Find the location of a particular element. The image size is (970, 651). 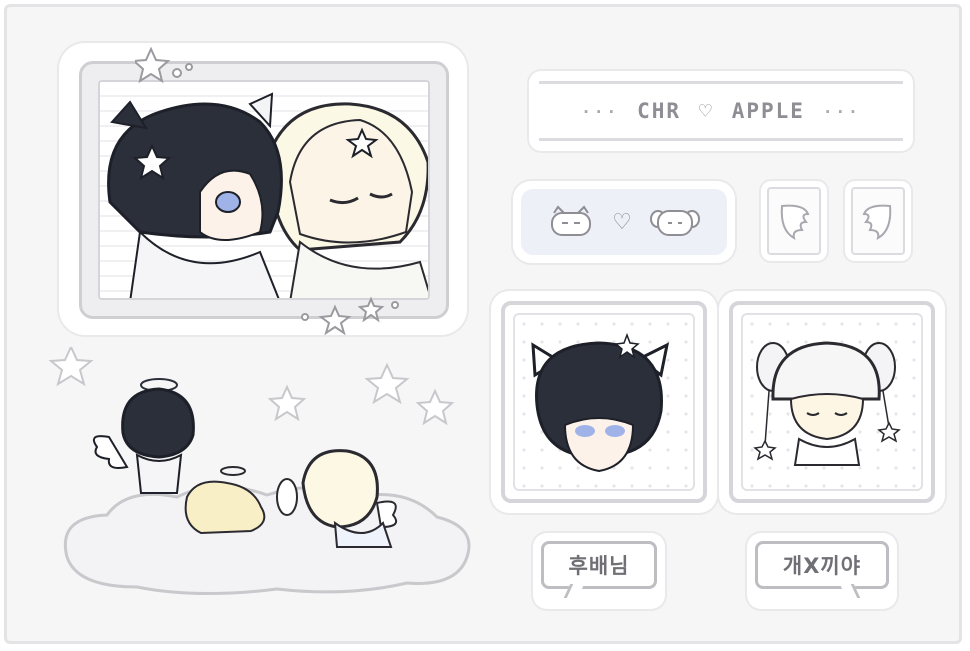

title-banner-sticker: ··· CHR ♡ APPLE ··· is located at coordinates (721, 111).